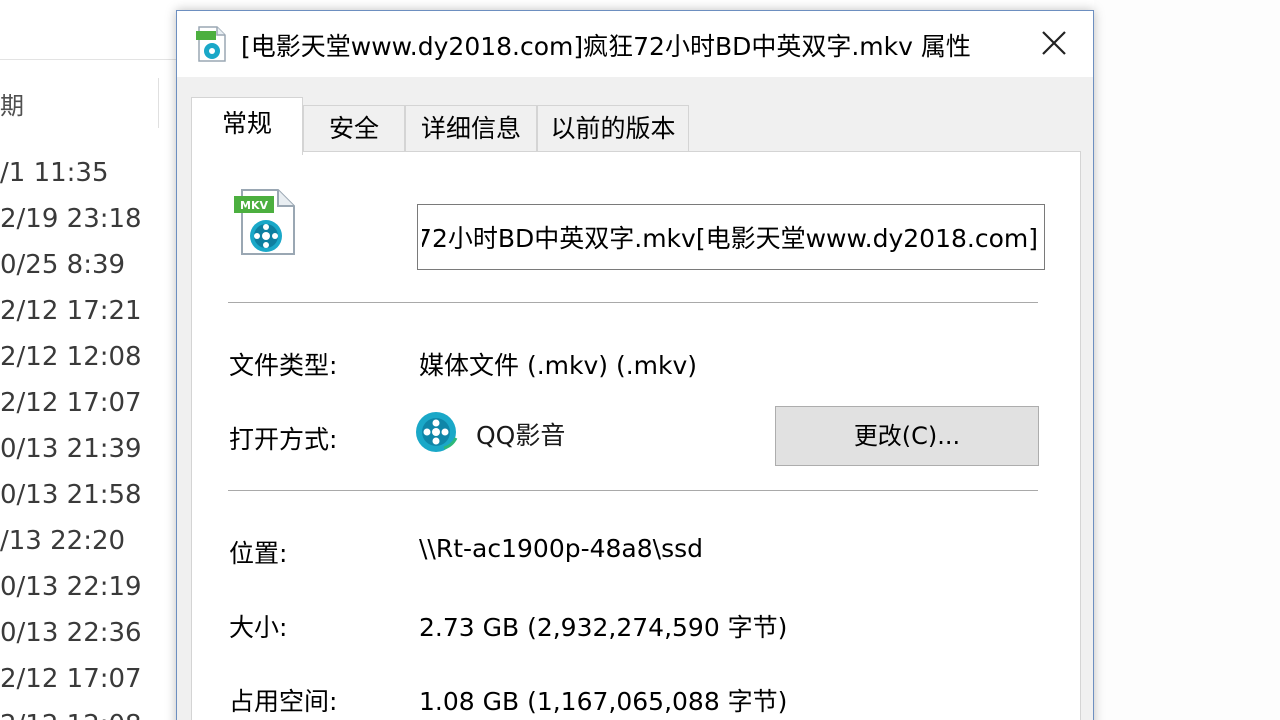 This screenshot has width=1280, height=720. What do you see at coordinates (606, 46) in the screenshot?
I see `dialog-title: [电影天堂www.dy2018.com]疯狂72小时BD中英双字.mkv 属性` at bounding box center [606, 46].